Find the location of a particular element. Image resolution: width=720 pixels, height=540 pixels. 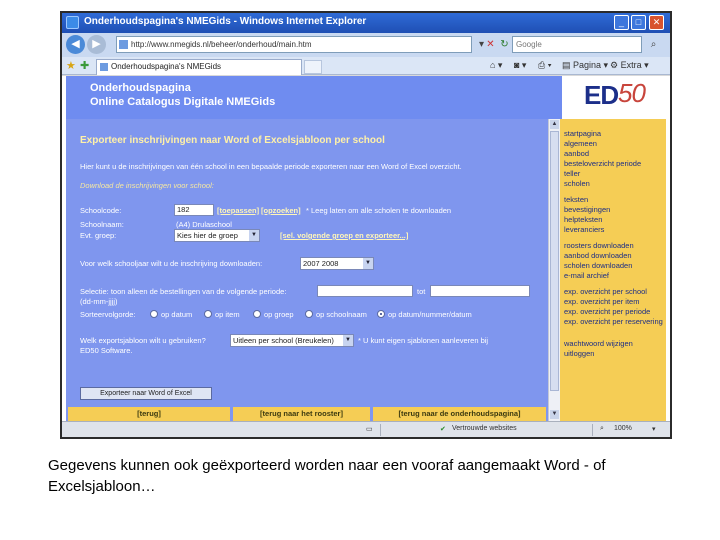

sort-radio-group is located at coordinates (257, 314).